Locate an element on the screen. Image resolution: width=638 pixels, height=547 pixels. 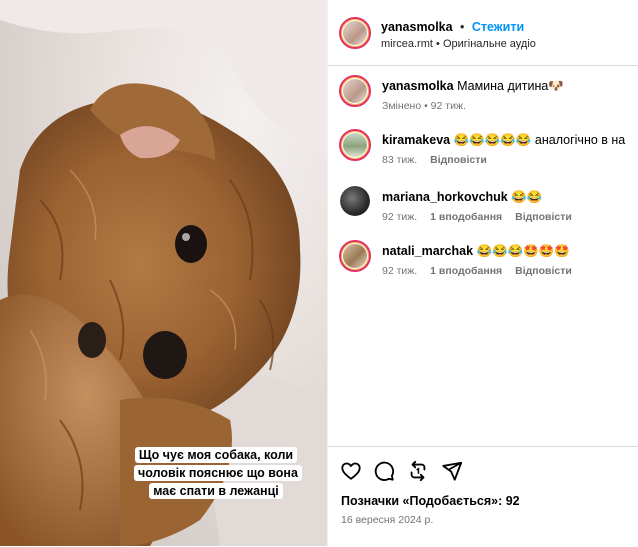
share-icon is located at coordinates (452, 471).